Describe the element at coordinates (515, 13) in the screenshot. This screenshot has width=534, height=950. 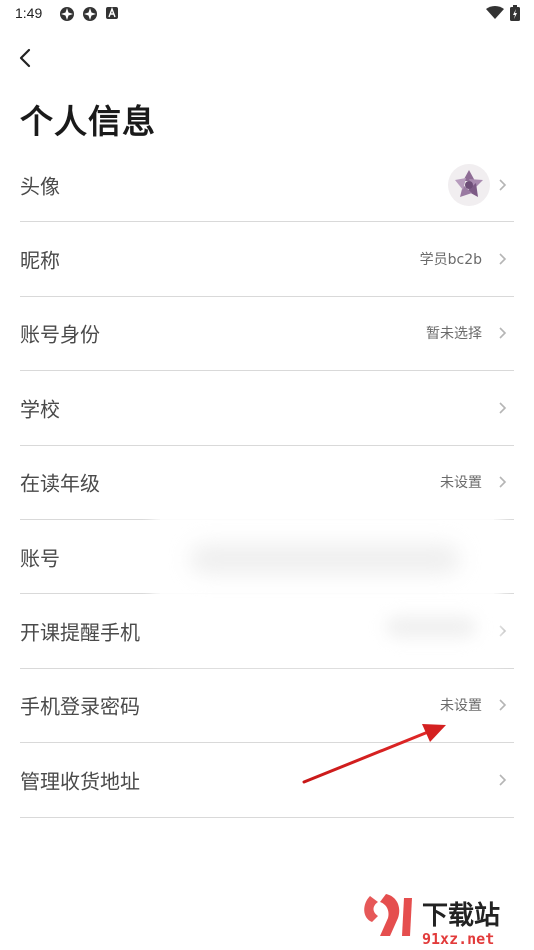
I see `battery-icon` at that location.